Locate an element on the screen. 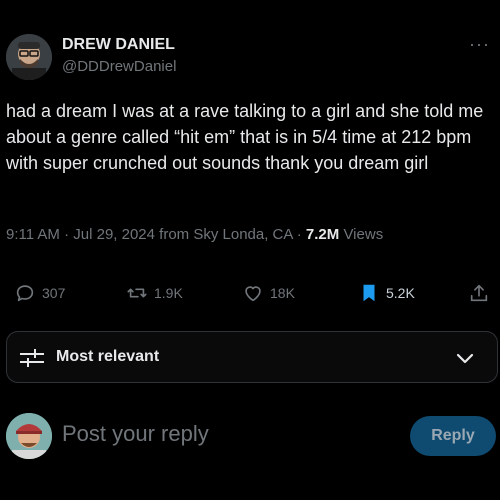 The height and width of the screenshot is (500, 500). share-upload-icon is located at coordinates (479, 293).